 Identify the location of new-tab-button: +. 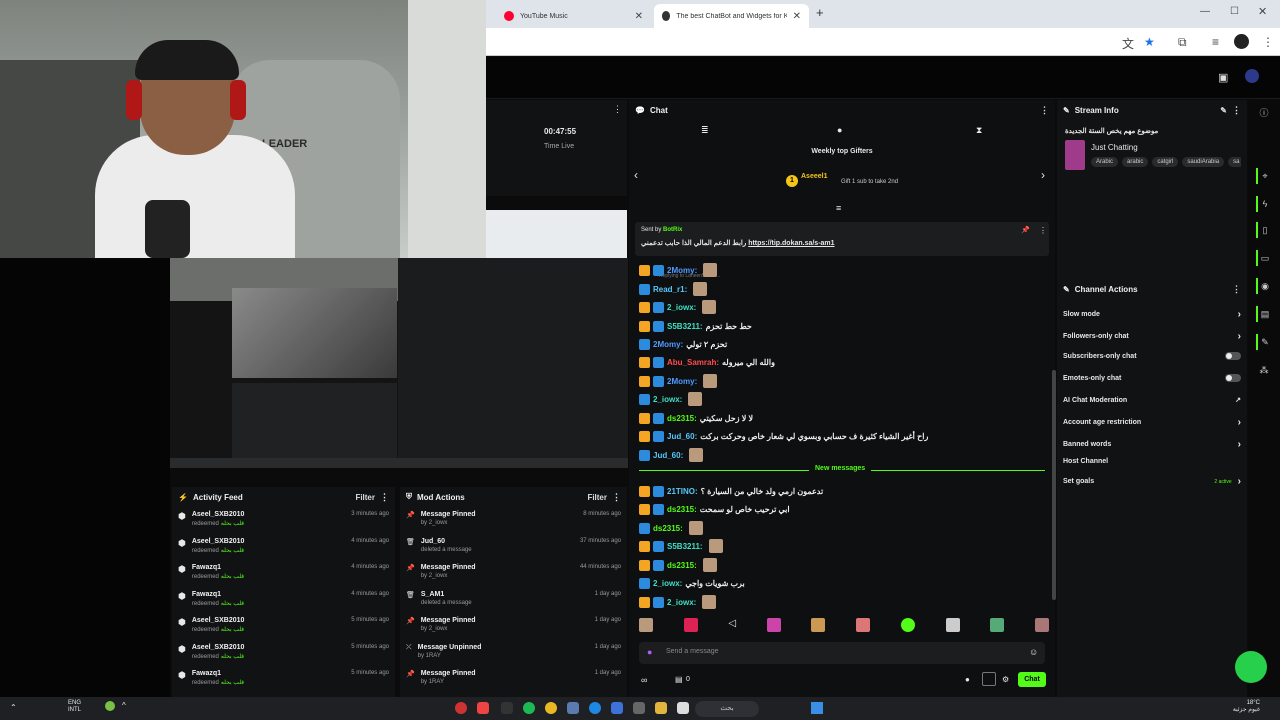
(820, 12).